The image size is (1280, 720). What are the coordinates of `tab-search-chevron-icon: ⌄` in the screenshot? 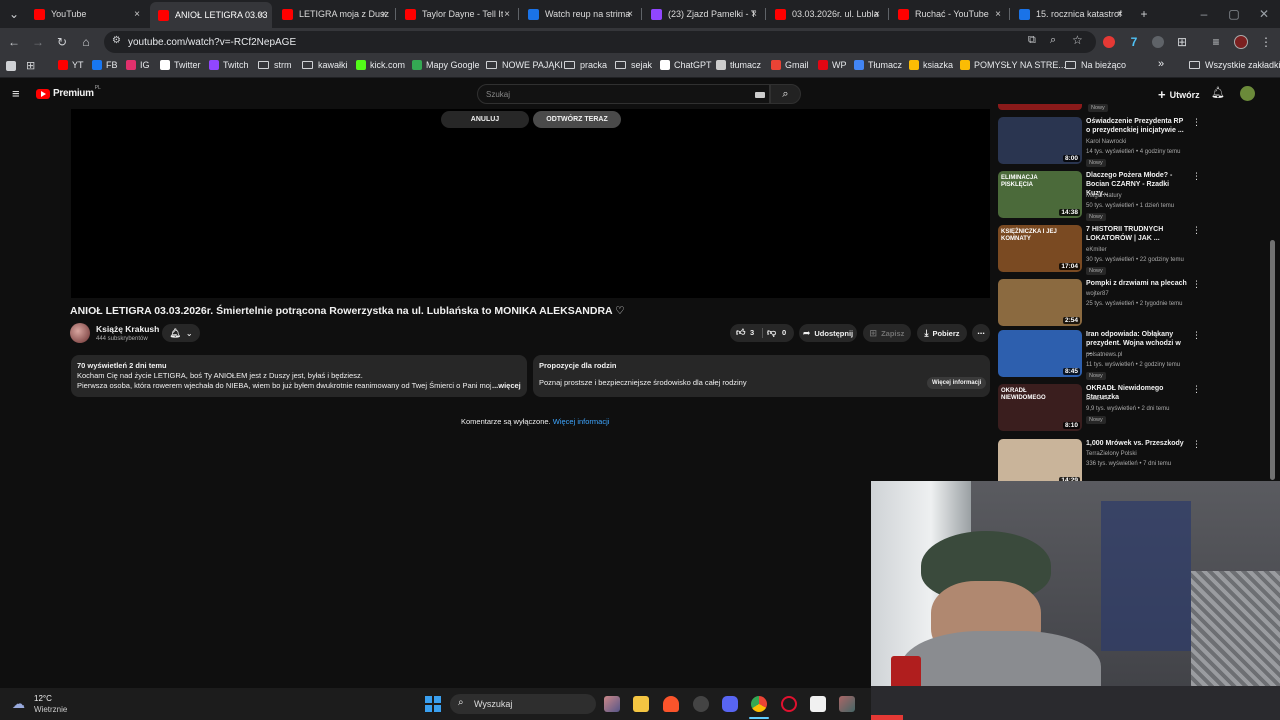 It's located at (14, 14).